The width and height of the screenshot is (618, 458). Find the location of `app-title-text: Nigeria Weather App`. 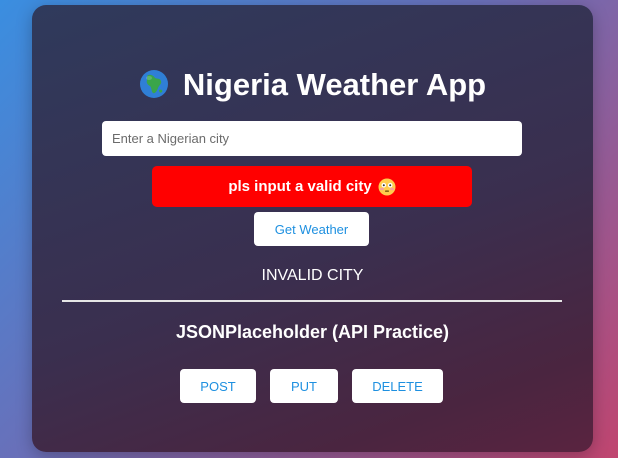

app-title-text: Nigeria Weather App is located at coordinates (334, 84).